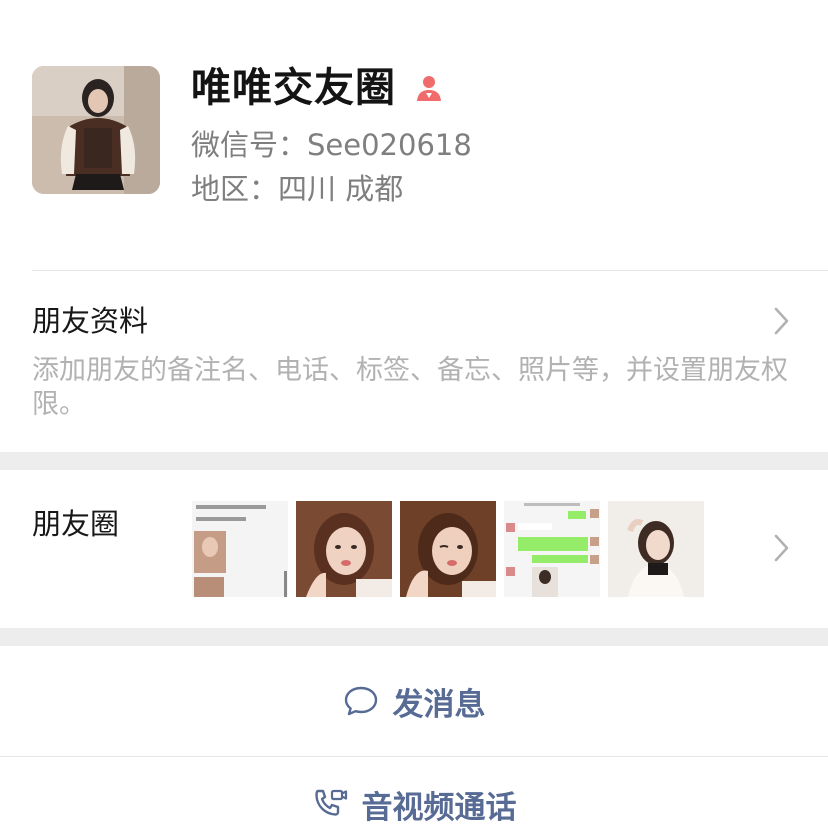 The image size is (828, 840). I want to click on send-message-label: 发消息, so click(439, 704).